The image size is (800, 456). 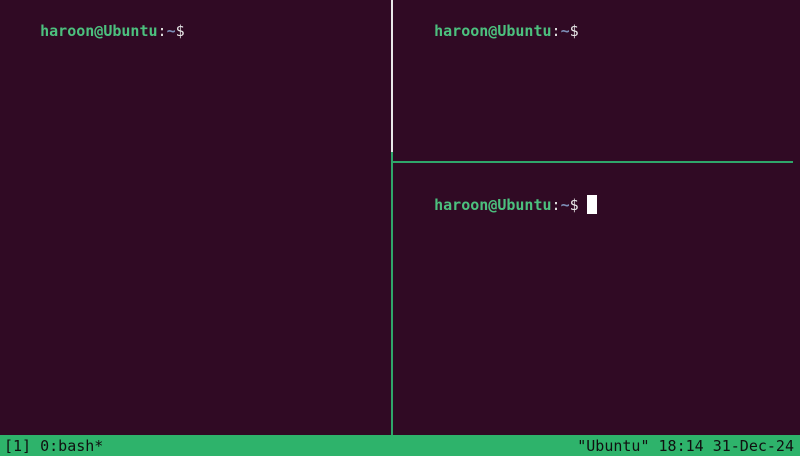 What do you see at coordinates (18, 445) in the screenshot?
I see `session-index: [1]` at bounding box center [18, 445].